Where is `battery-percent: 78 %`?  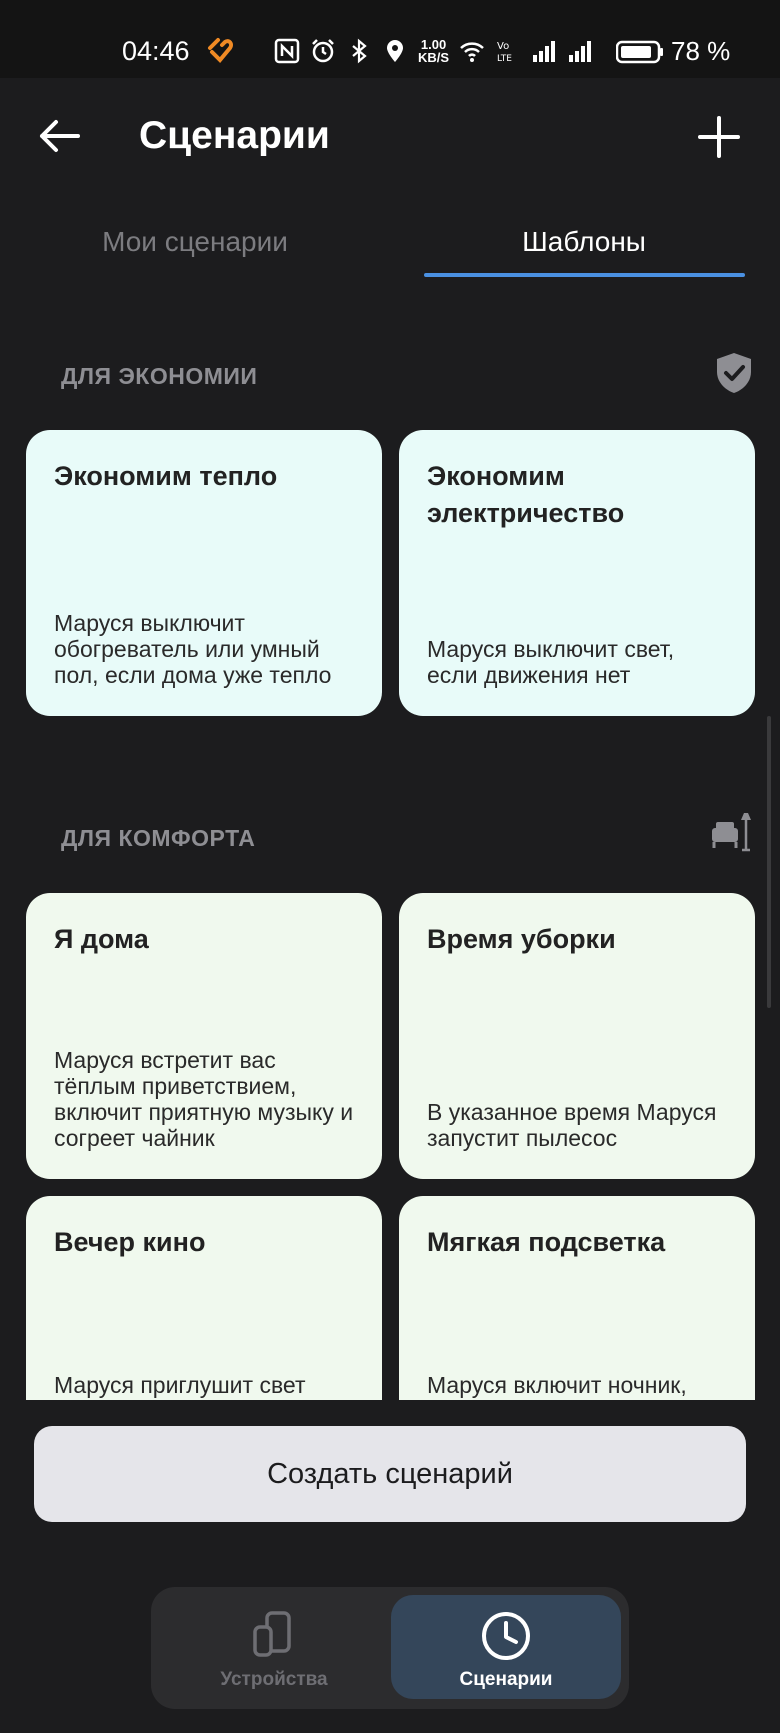
battery-percent: 78 % is located at coordinates (701, 51).